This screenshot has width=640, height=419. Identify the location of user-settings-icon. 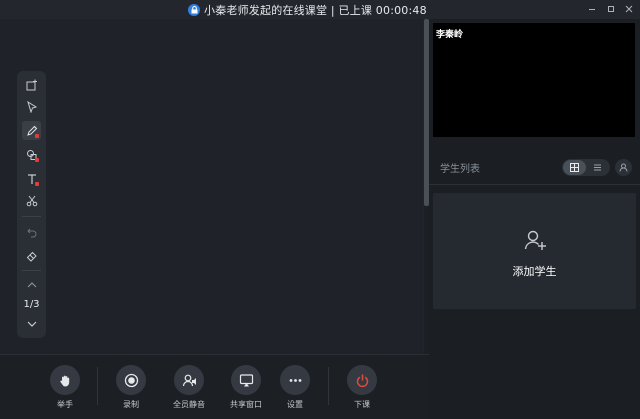
(623, 167).